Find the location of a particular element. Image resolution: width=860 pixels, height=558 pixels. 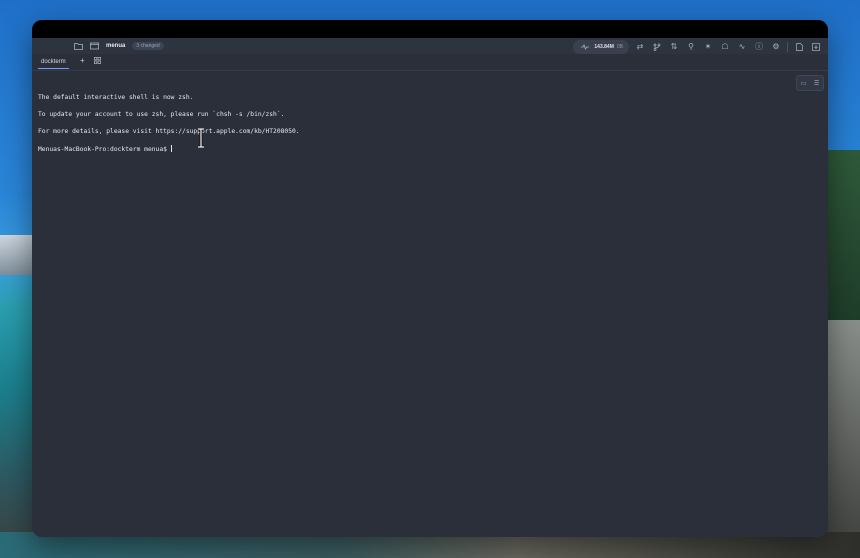

text-cursor is located at coordinates (171, 149).